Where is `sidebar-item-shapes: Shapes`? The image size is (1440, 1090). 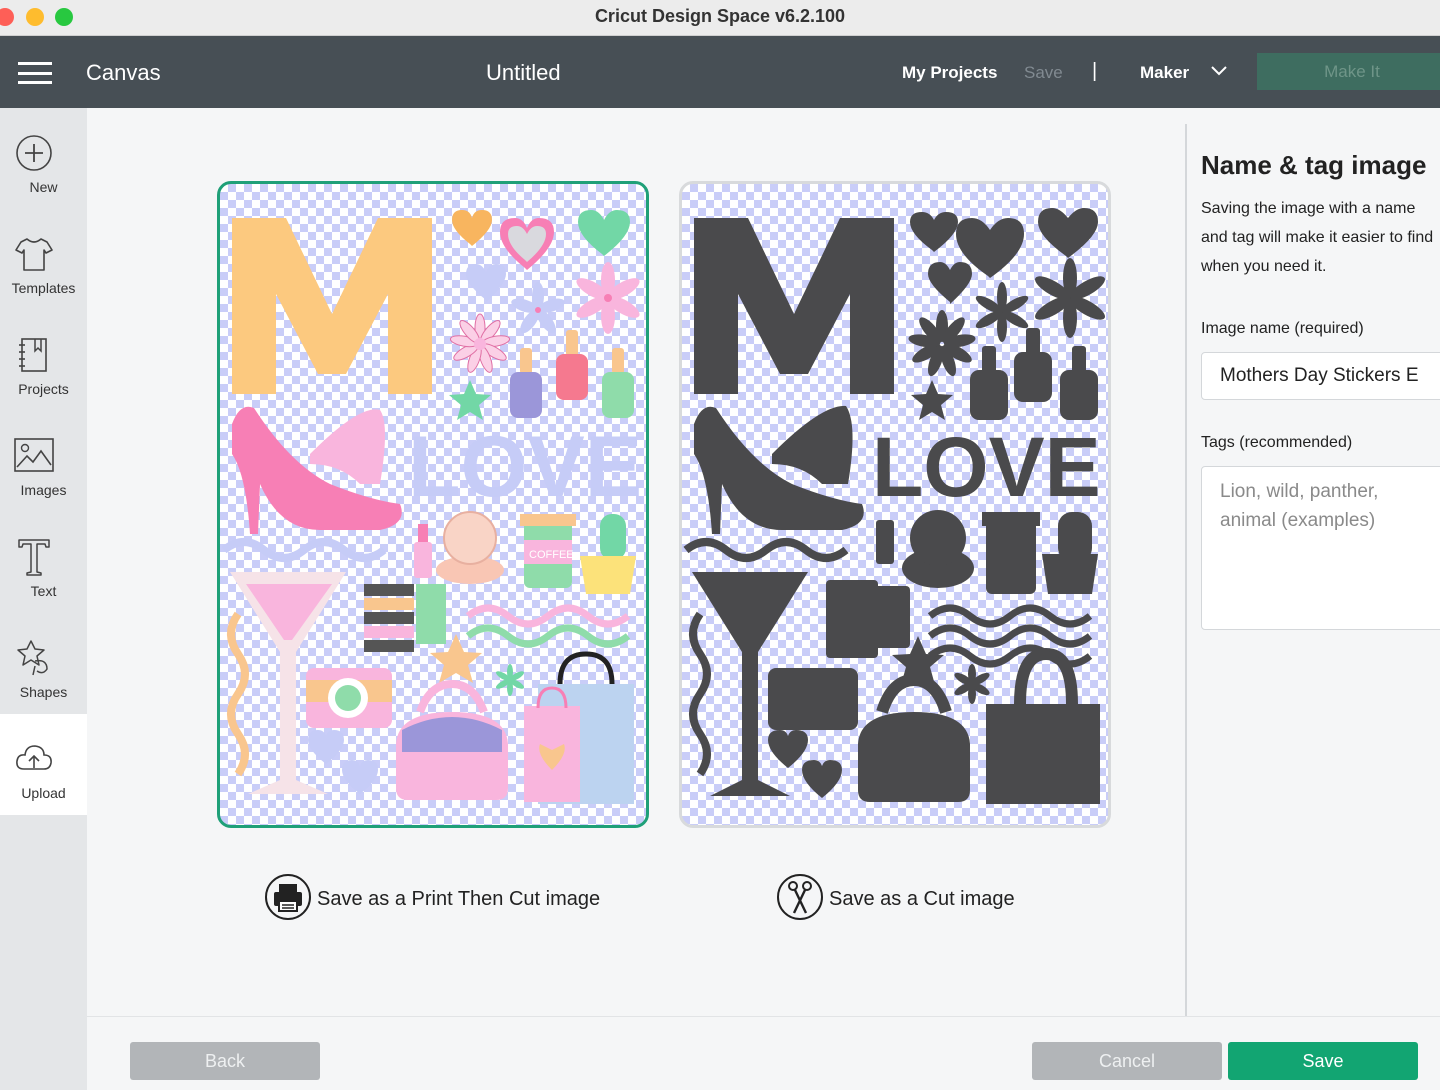 sidebar-item-shapes: Shapes is located at coordinates (43, 663).